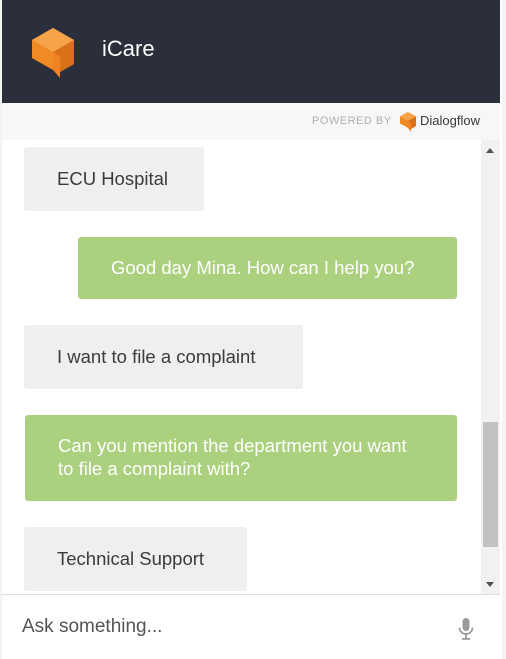  I want to click on user-message: Good day Mina. How can I help you?, so click(267, 268).